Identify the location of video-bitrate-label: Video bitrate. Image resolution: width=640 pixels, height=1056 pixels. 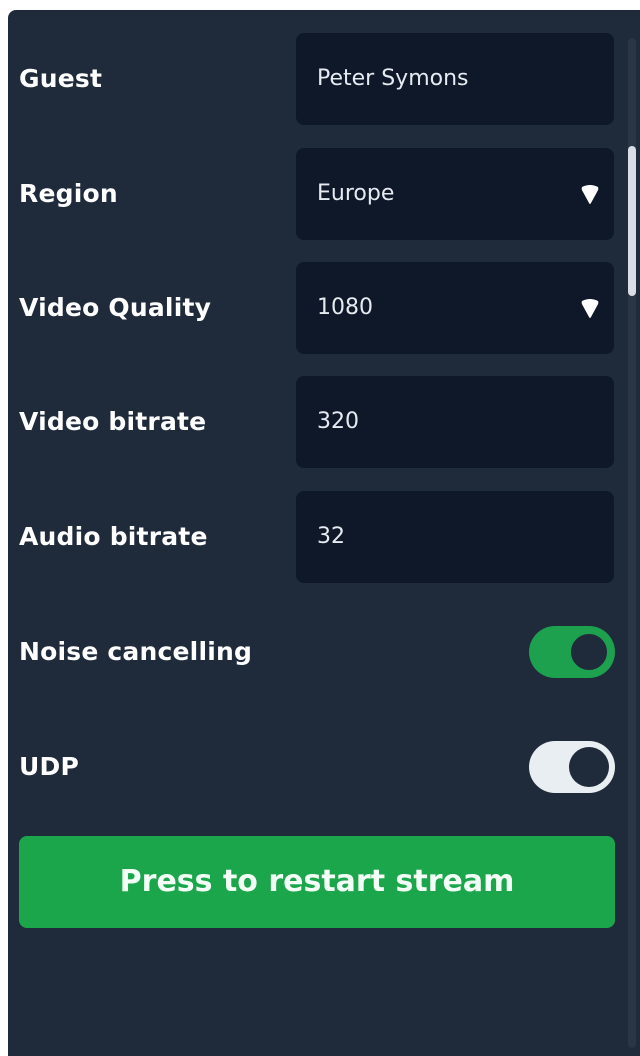
(113, 421).